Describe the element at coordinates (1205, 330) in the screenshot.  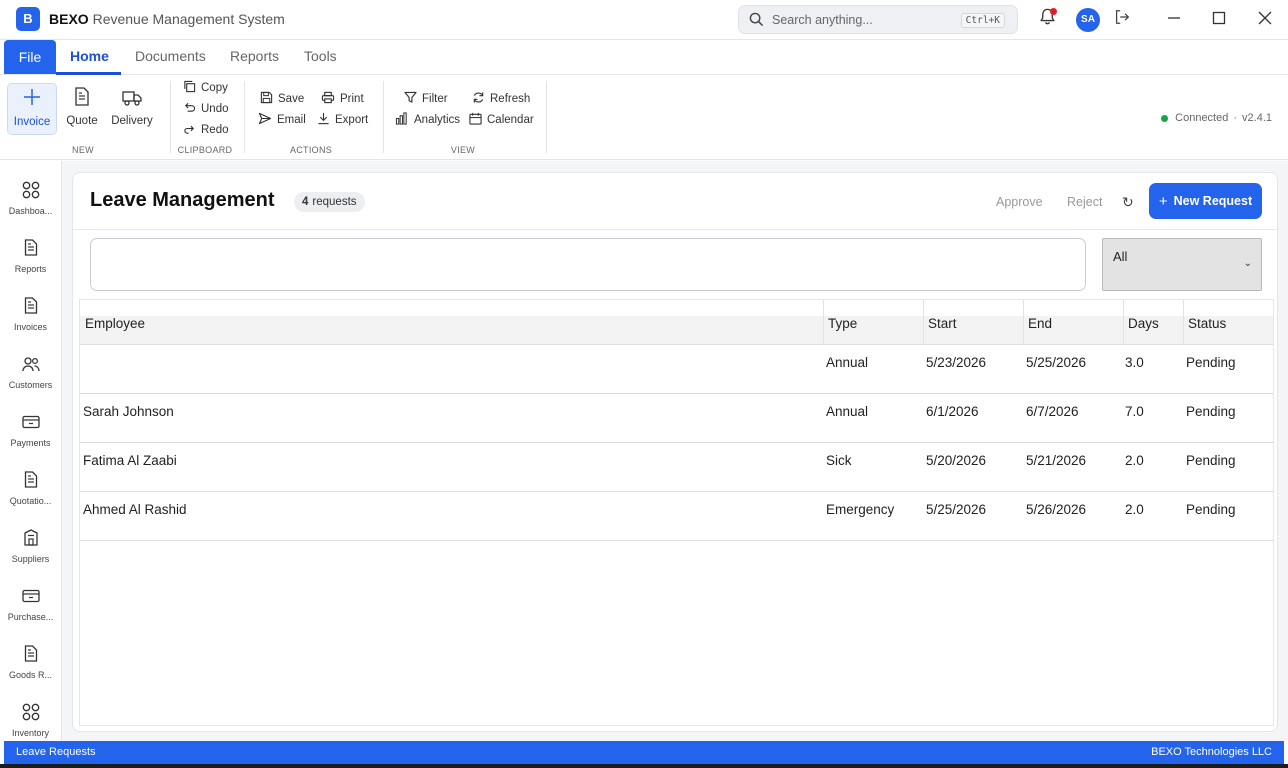
I see `column-header-status: Status` at that location.